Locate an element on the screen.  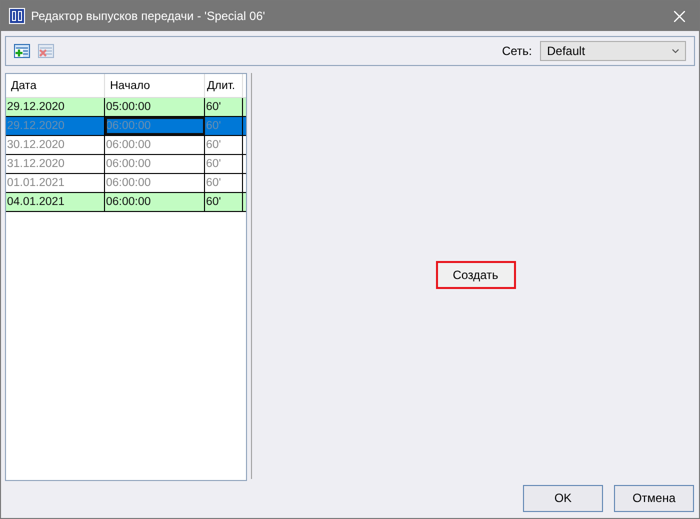
create-button: Создать is located at coordinates (476, 275).